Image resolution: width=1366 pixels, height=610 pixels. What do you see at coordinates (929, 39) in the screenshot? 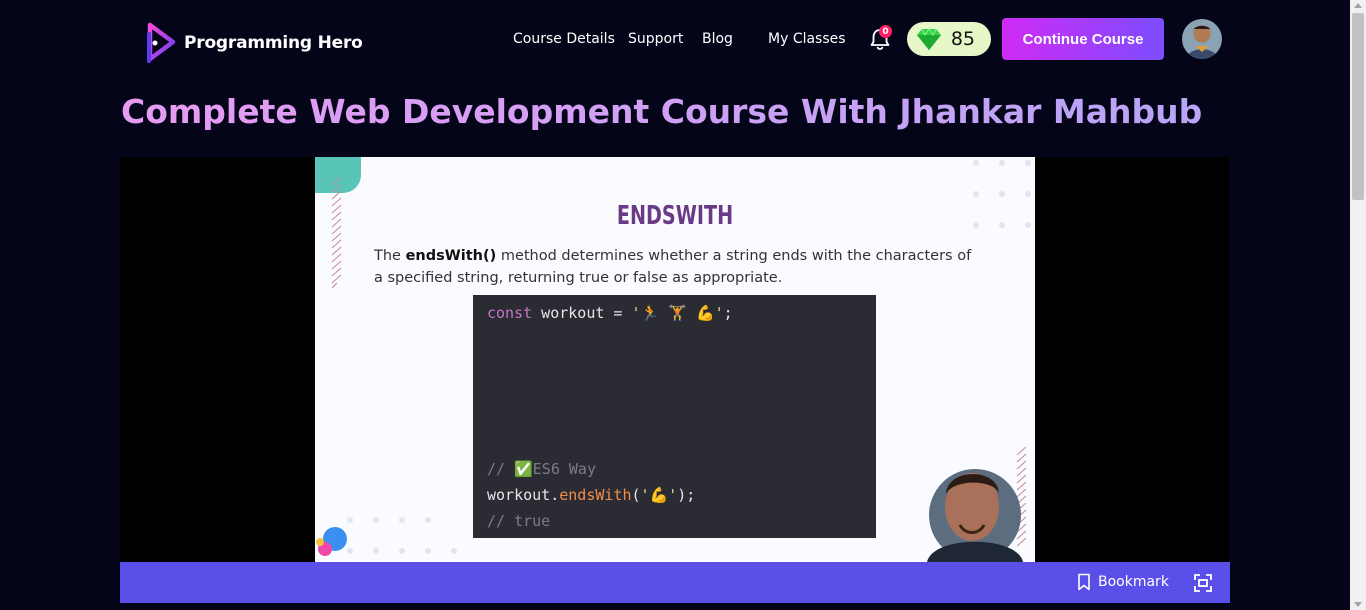
I see `gem-icon` at bounding box center [929, 39].